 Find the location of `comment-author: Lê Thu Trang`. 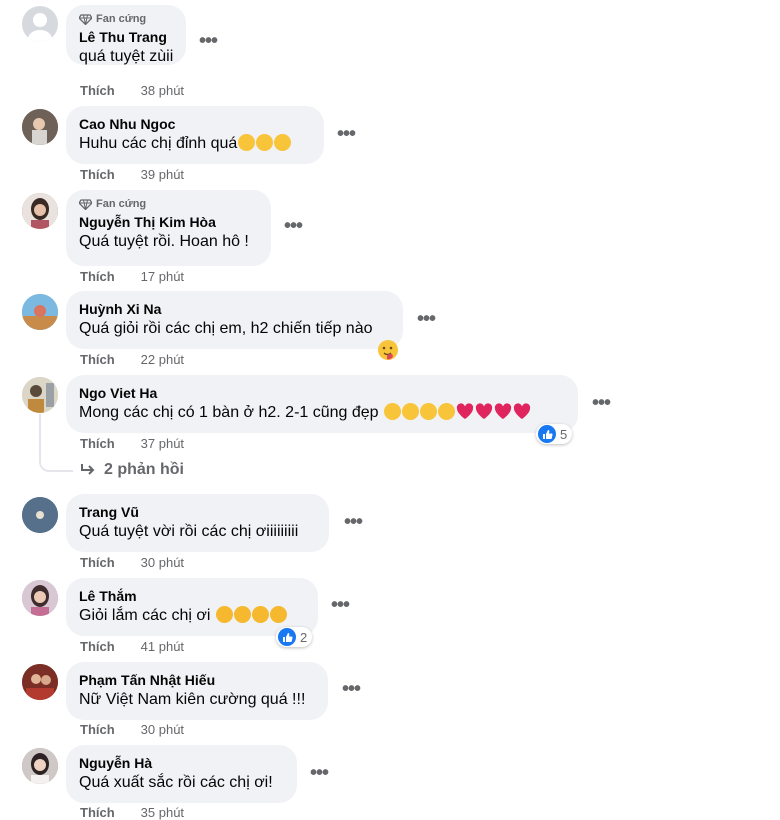

comment-author: Lê Thu Trang is located at coordinates (126, 37).